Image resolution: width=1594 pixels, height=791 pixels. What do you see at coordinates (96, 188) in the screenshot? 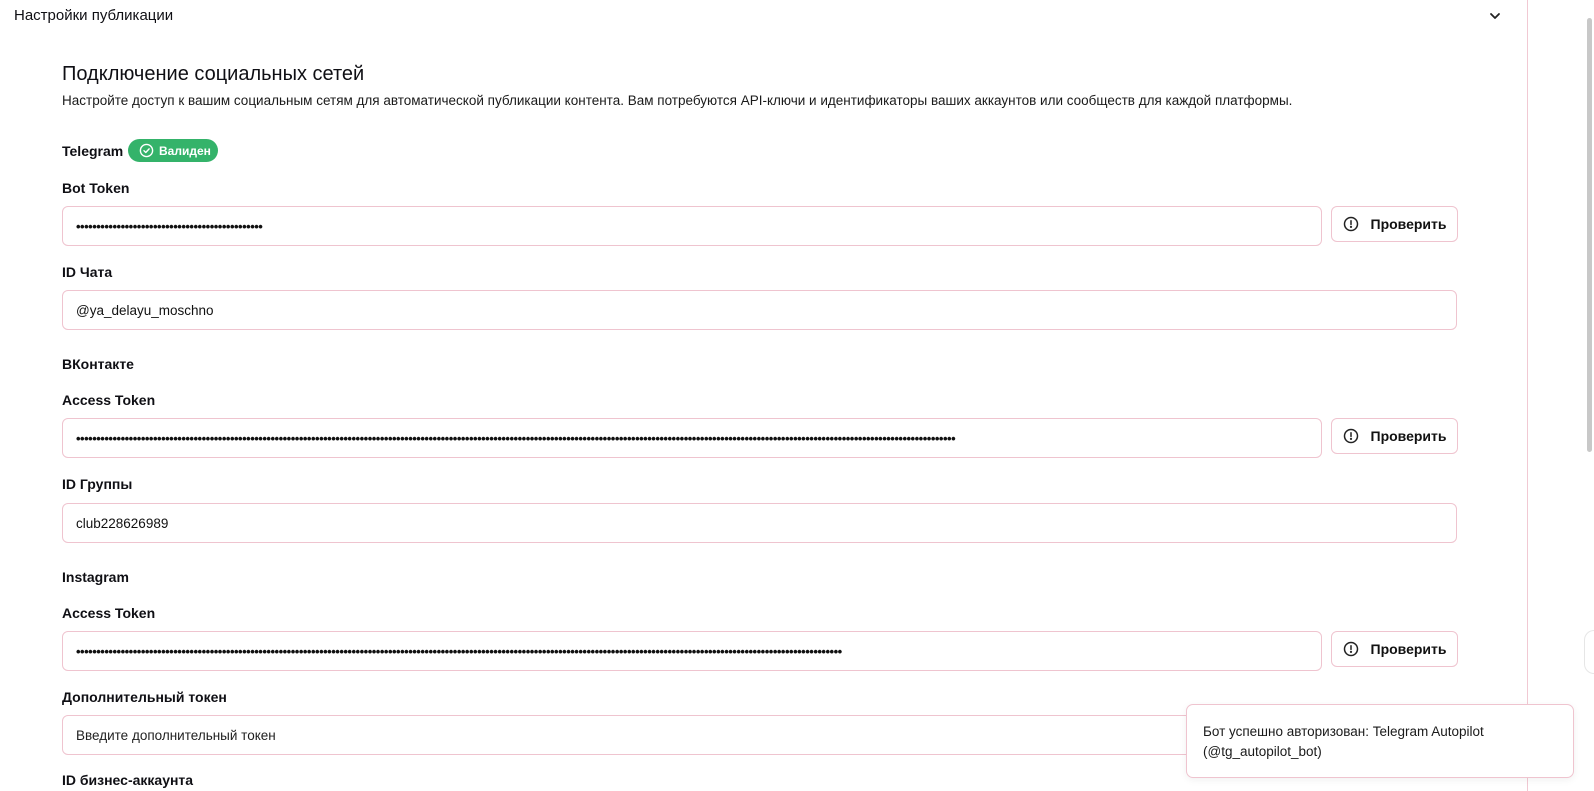
I see `telegram-token-label: Bot Token` at bounding box center [96, 188].